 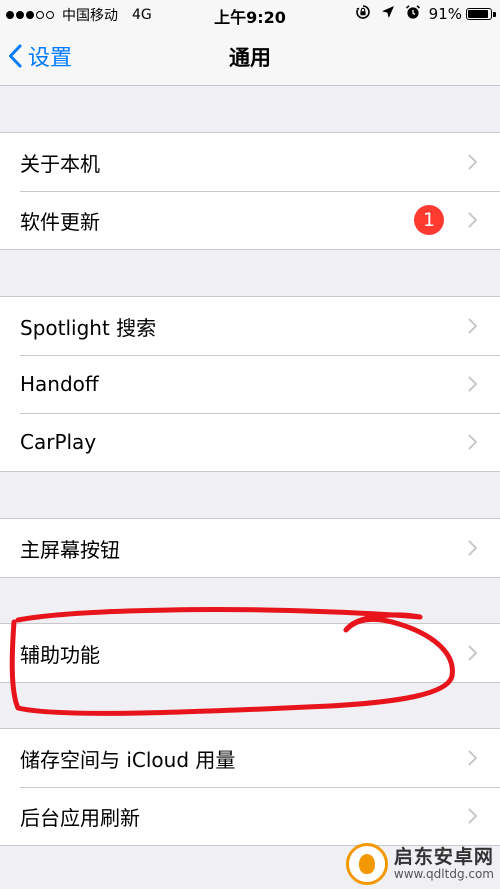 I want to click on row-background-app-refresh: 后台应用刷新, so click(x=250, y=816).